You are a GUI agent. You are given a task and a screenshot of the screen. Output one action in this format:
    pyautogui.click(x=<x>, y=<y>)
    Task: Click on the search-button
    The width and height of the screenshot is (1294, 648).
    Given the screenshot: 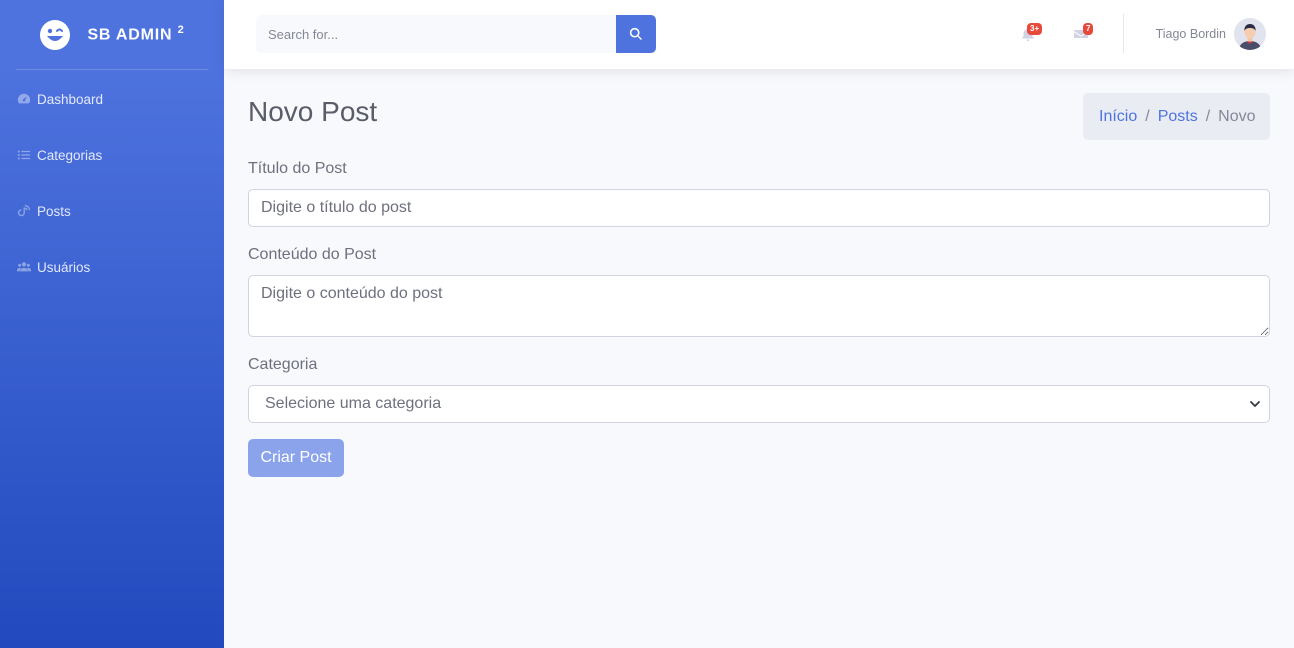 What is the action you would take?
    pyautogui.click(x=636, y=34)
    